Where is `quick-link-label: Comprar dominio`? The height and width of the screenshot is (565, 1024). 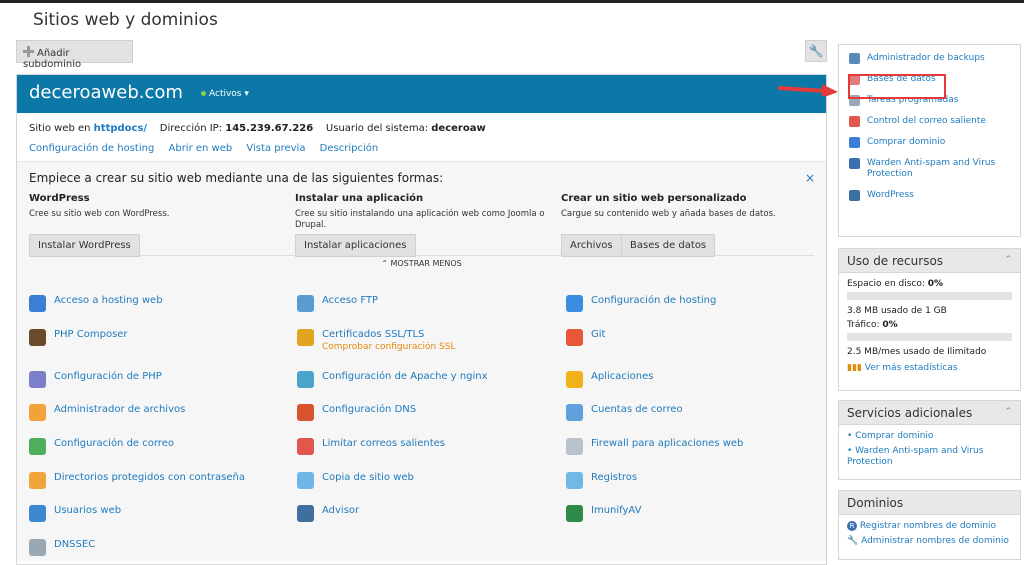 quick-link-label: Comprar dominio is located at coordinates (906, 142).